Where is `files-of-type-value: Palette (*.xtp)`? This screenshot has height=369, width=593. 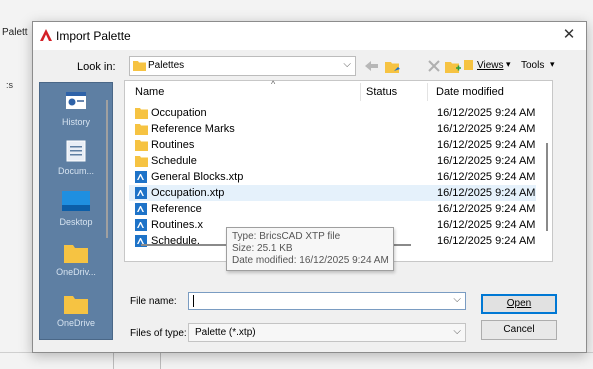
files-of-type-value: Palette (*.xtp) is located at coordinates (225, 332).